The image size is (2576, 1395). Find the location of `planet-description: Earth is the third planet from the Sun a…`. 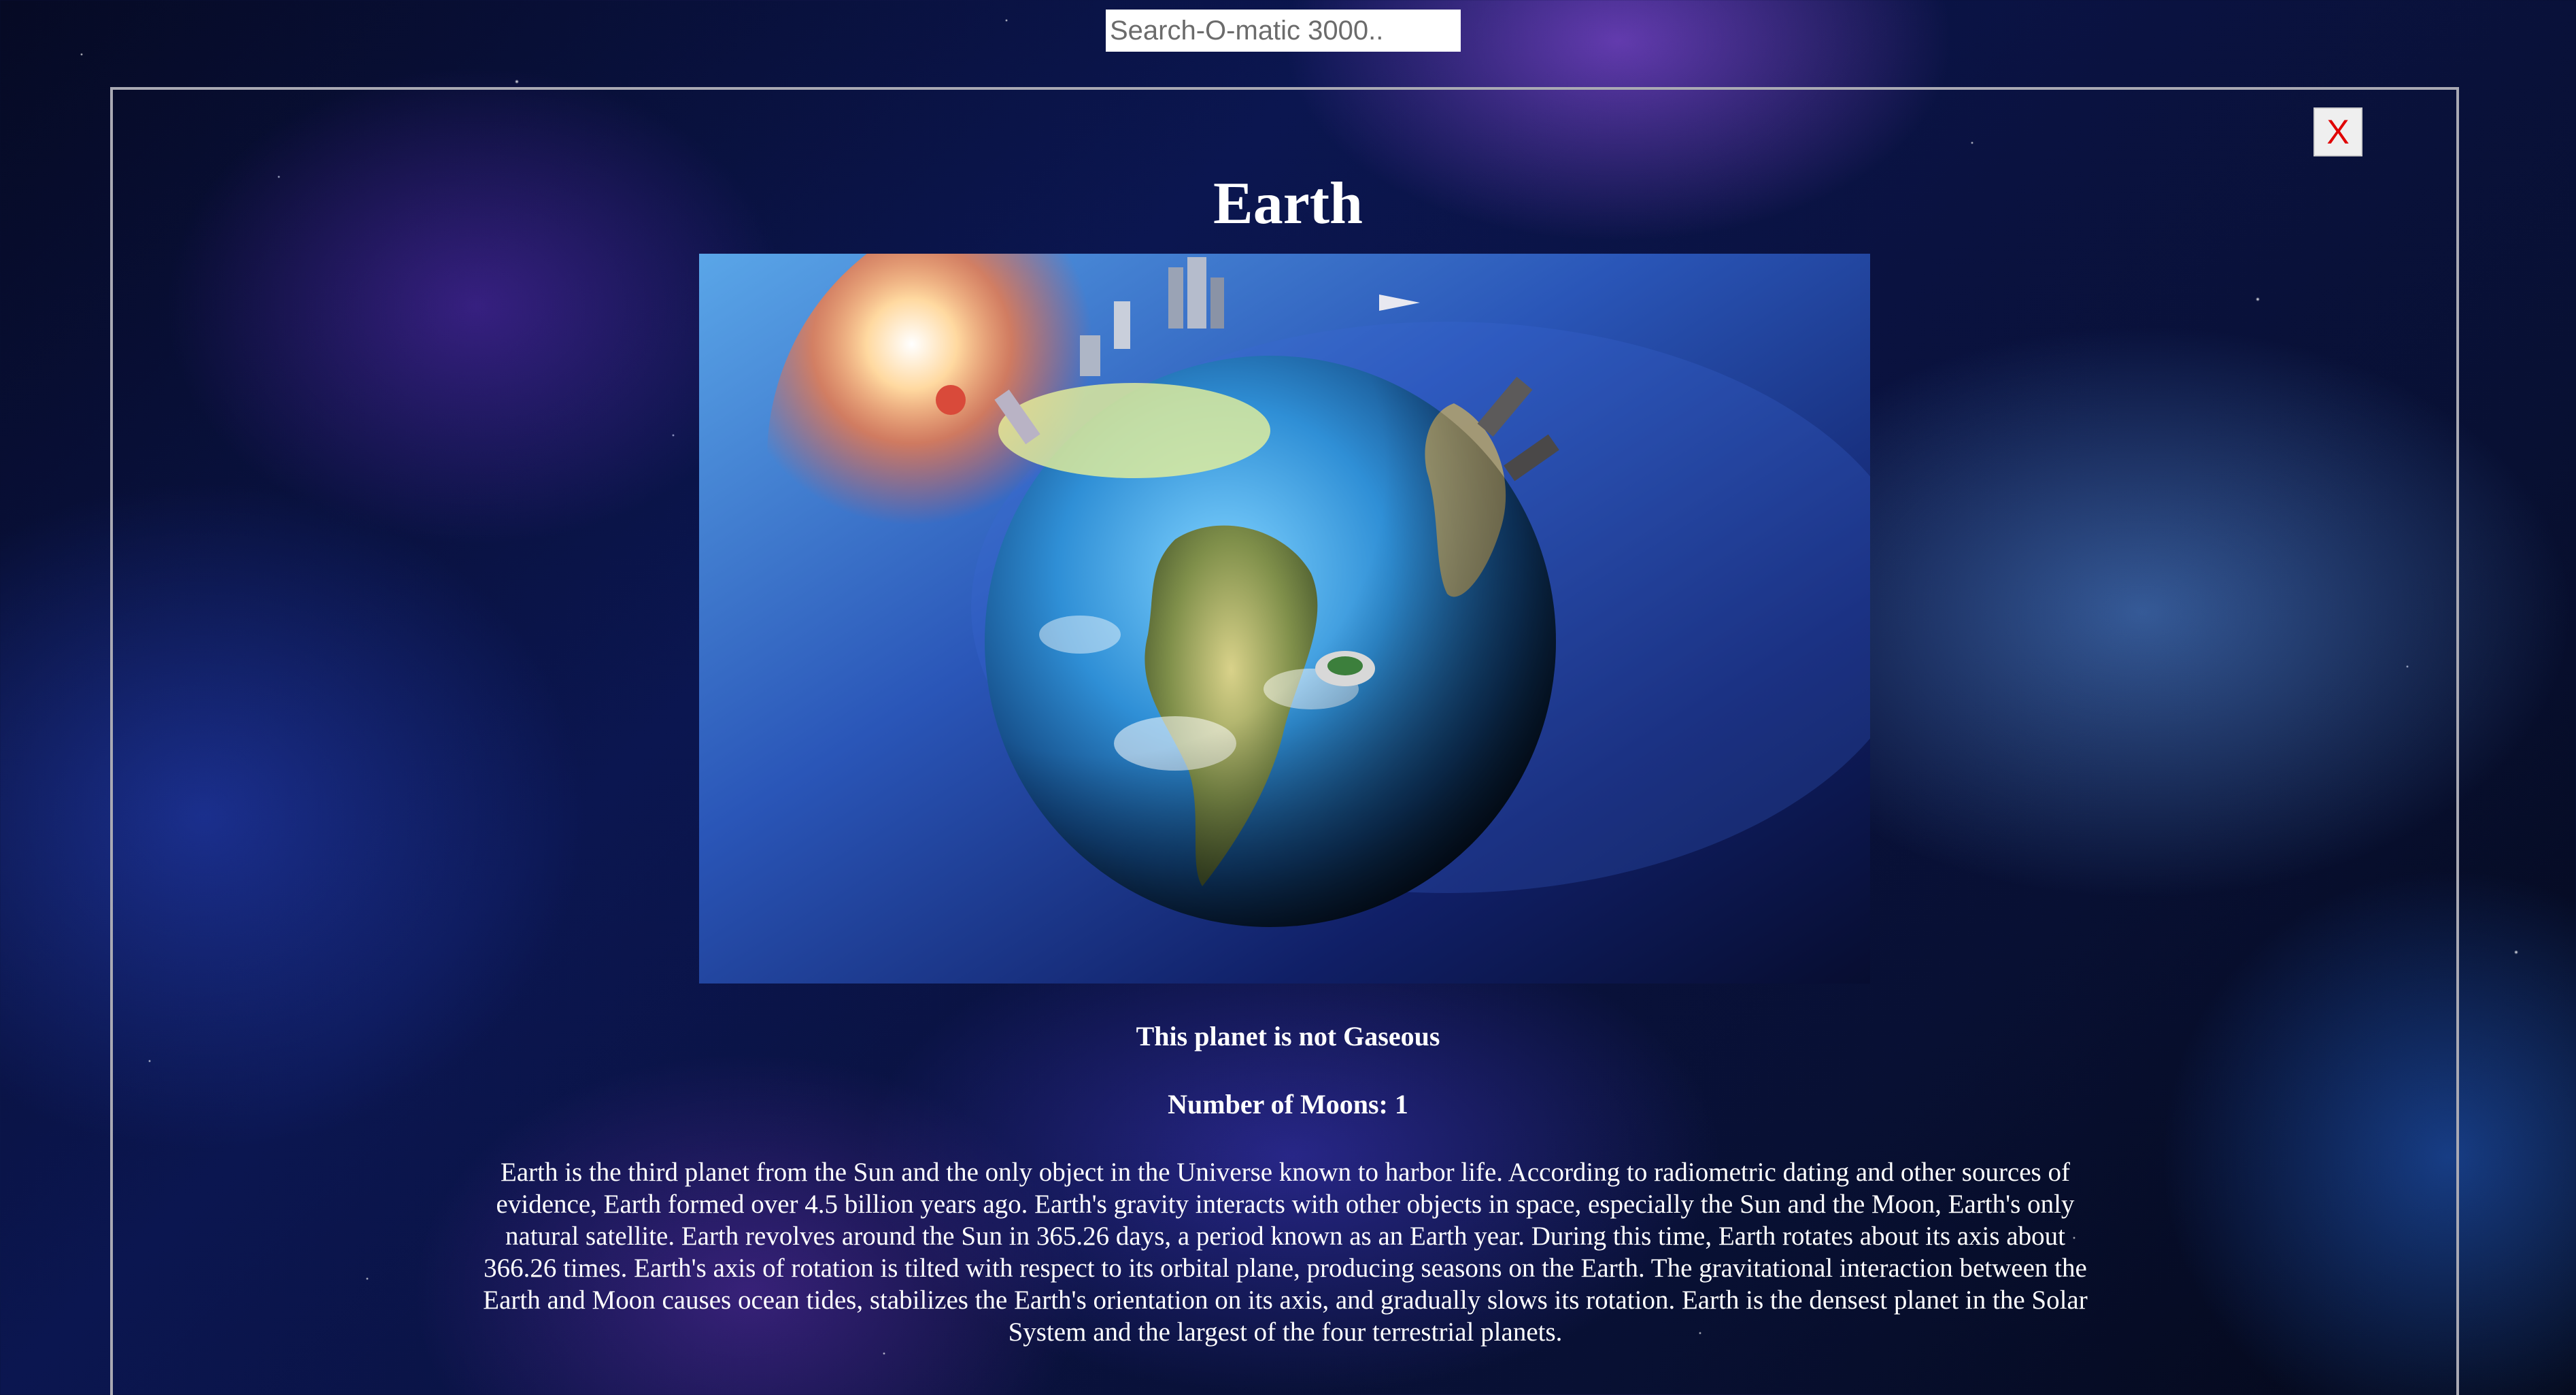

planet-description: Earth is the third planet from the Sun a… is located at coordinates (1285, 1252).